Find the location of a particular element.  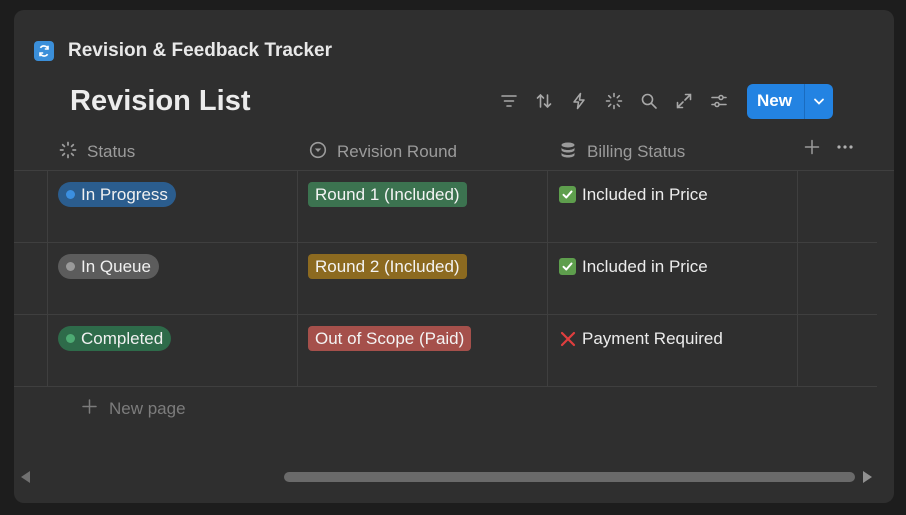

settings-icon is located at coordinates (718, 101).